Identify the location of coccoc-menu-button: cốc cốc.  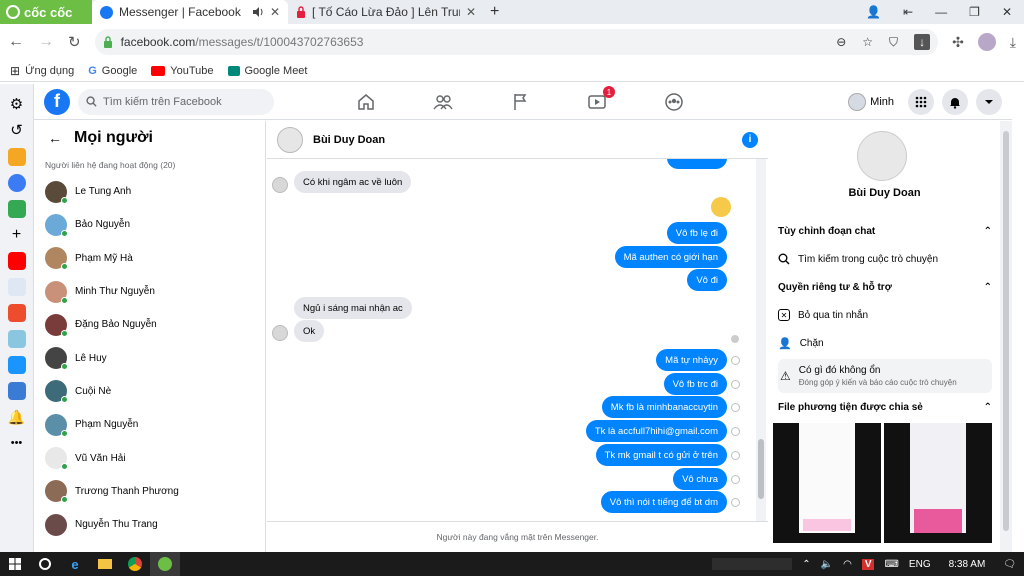
(46, 12).